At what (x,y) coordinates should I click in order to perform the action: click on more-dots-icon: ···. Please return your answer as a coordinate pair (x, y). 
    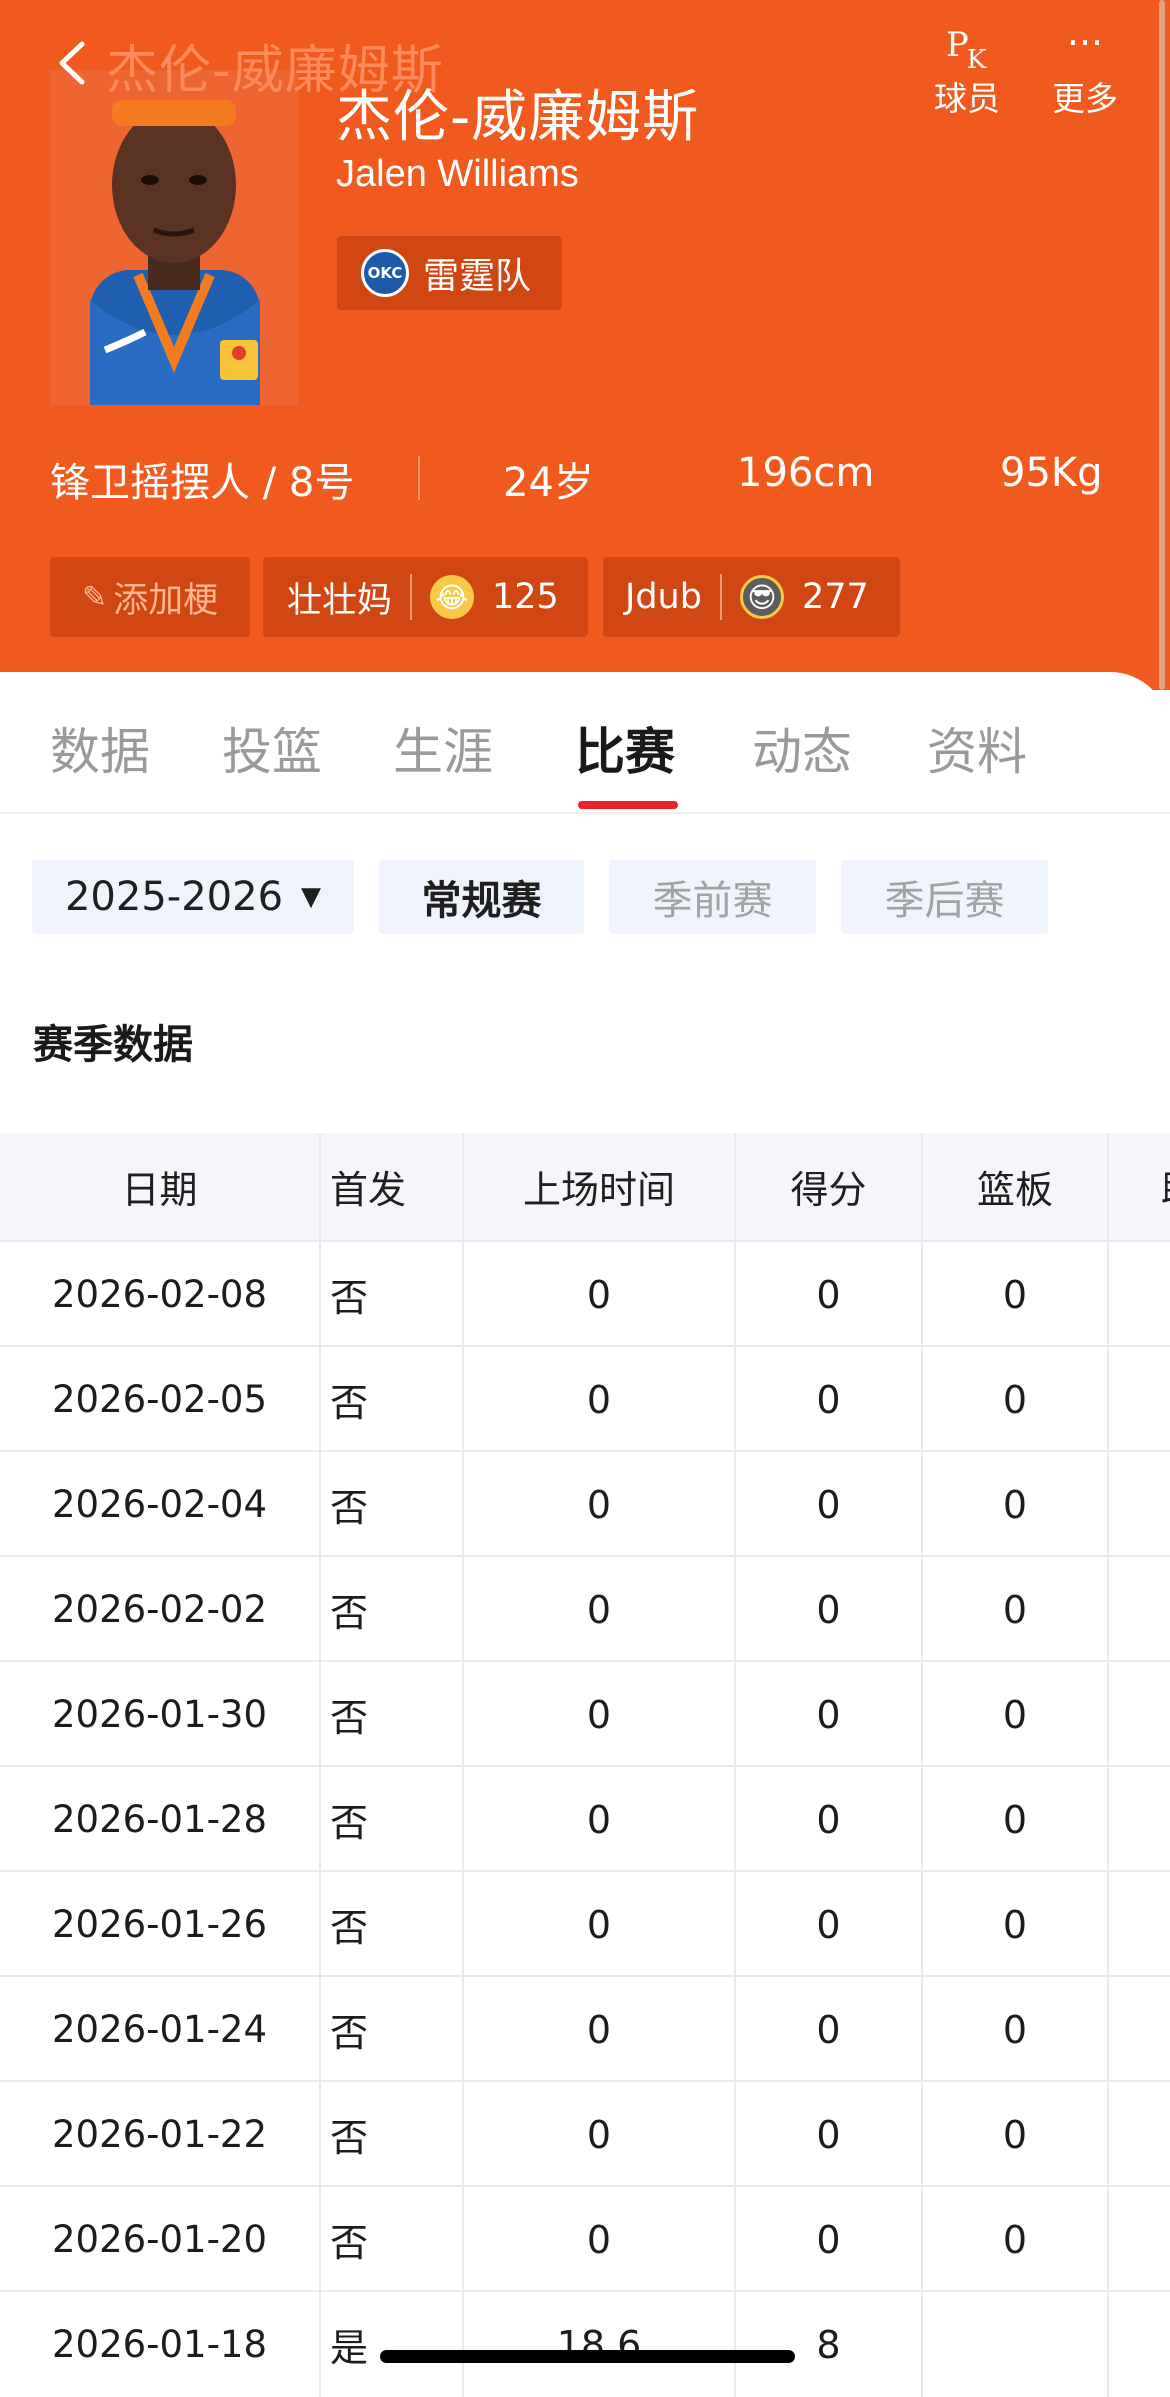
    Looking at the image, I should click on (1085, 43).